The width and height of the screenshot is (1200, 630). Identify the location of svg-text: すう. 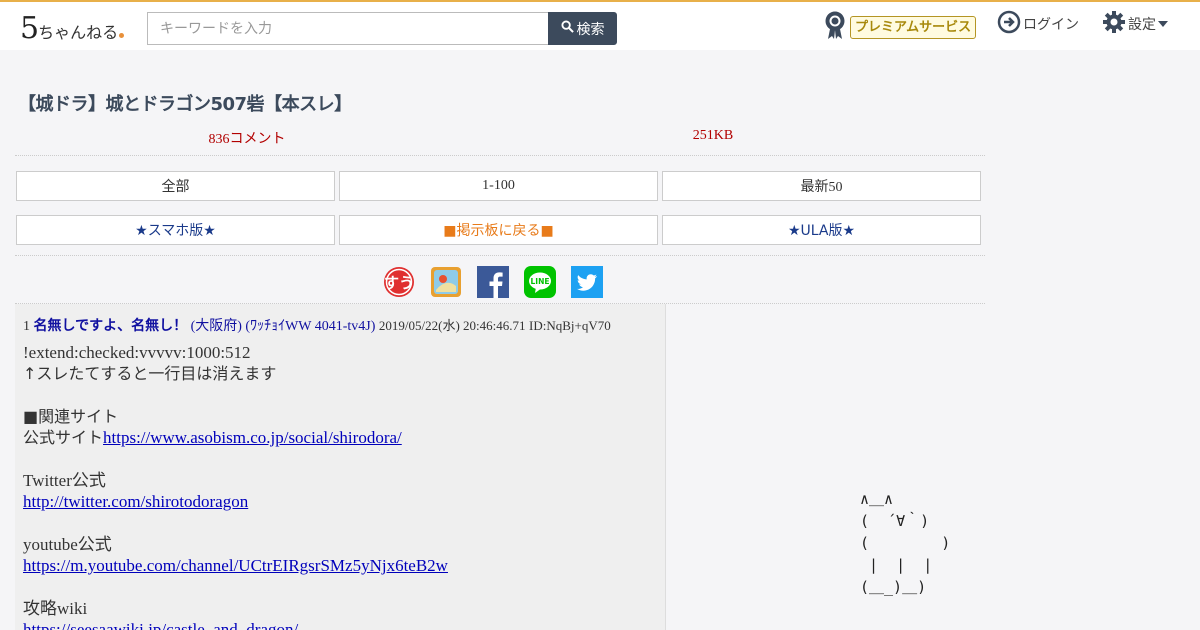
(399, 283).